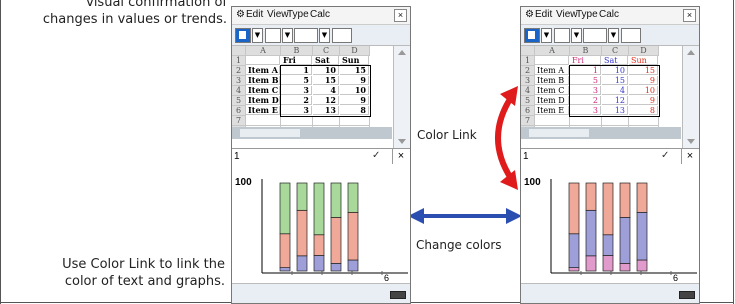 This screenshot has height=304, width=735. I want to click on vertical-scrollbar, so click(690, 97).